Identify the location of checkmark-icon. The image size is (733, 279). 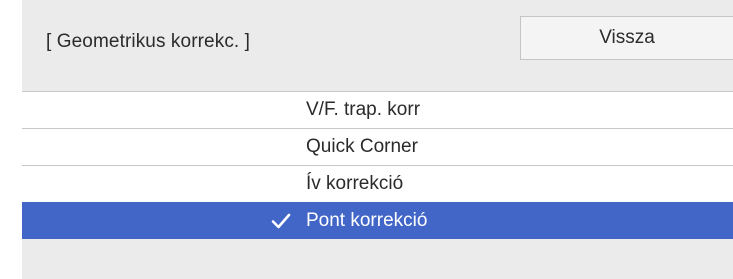
(281, 221).